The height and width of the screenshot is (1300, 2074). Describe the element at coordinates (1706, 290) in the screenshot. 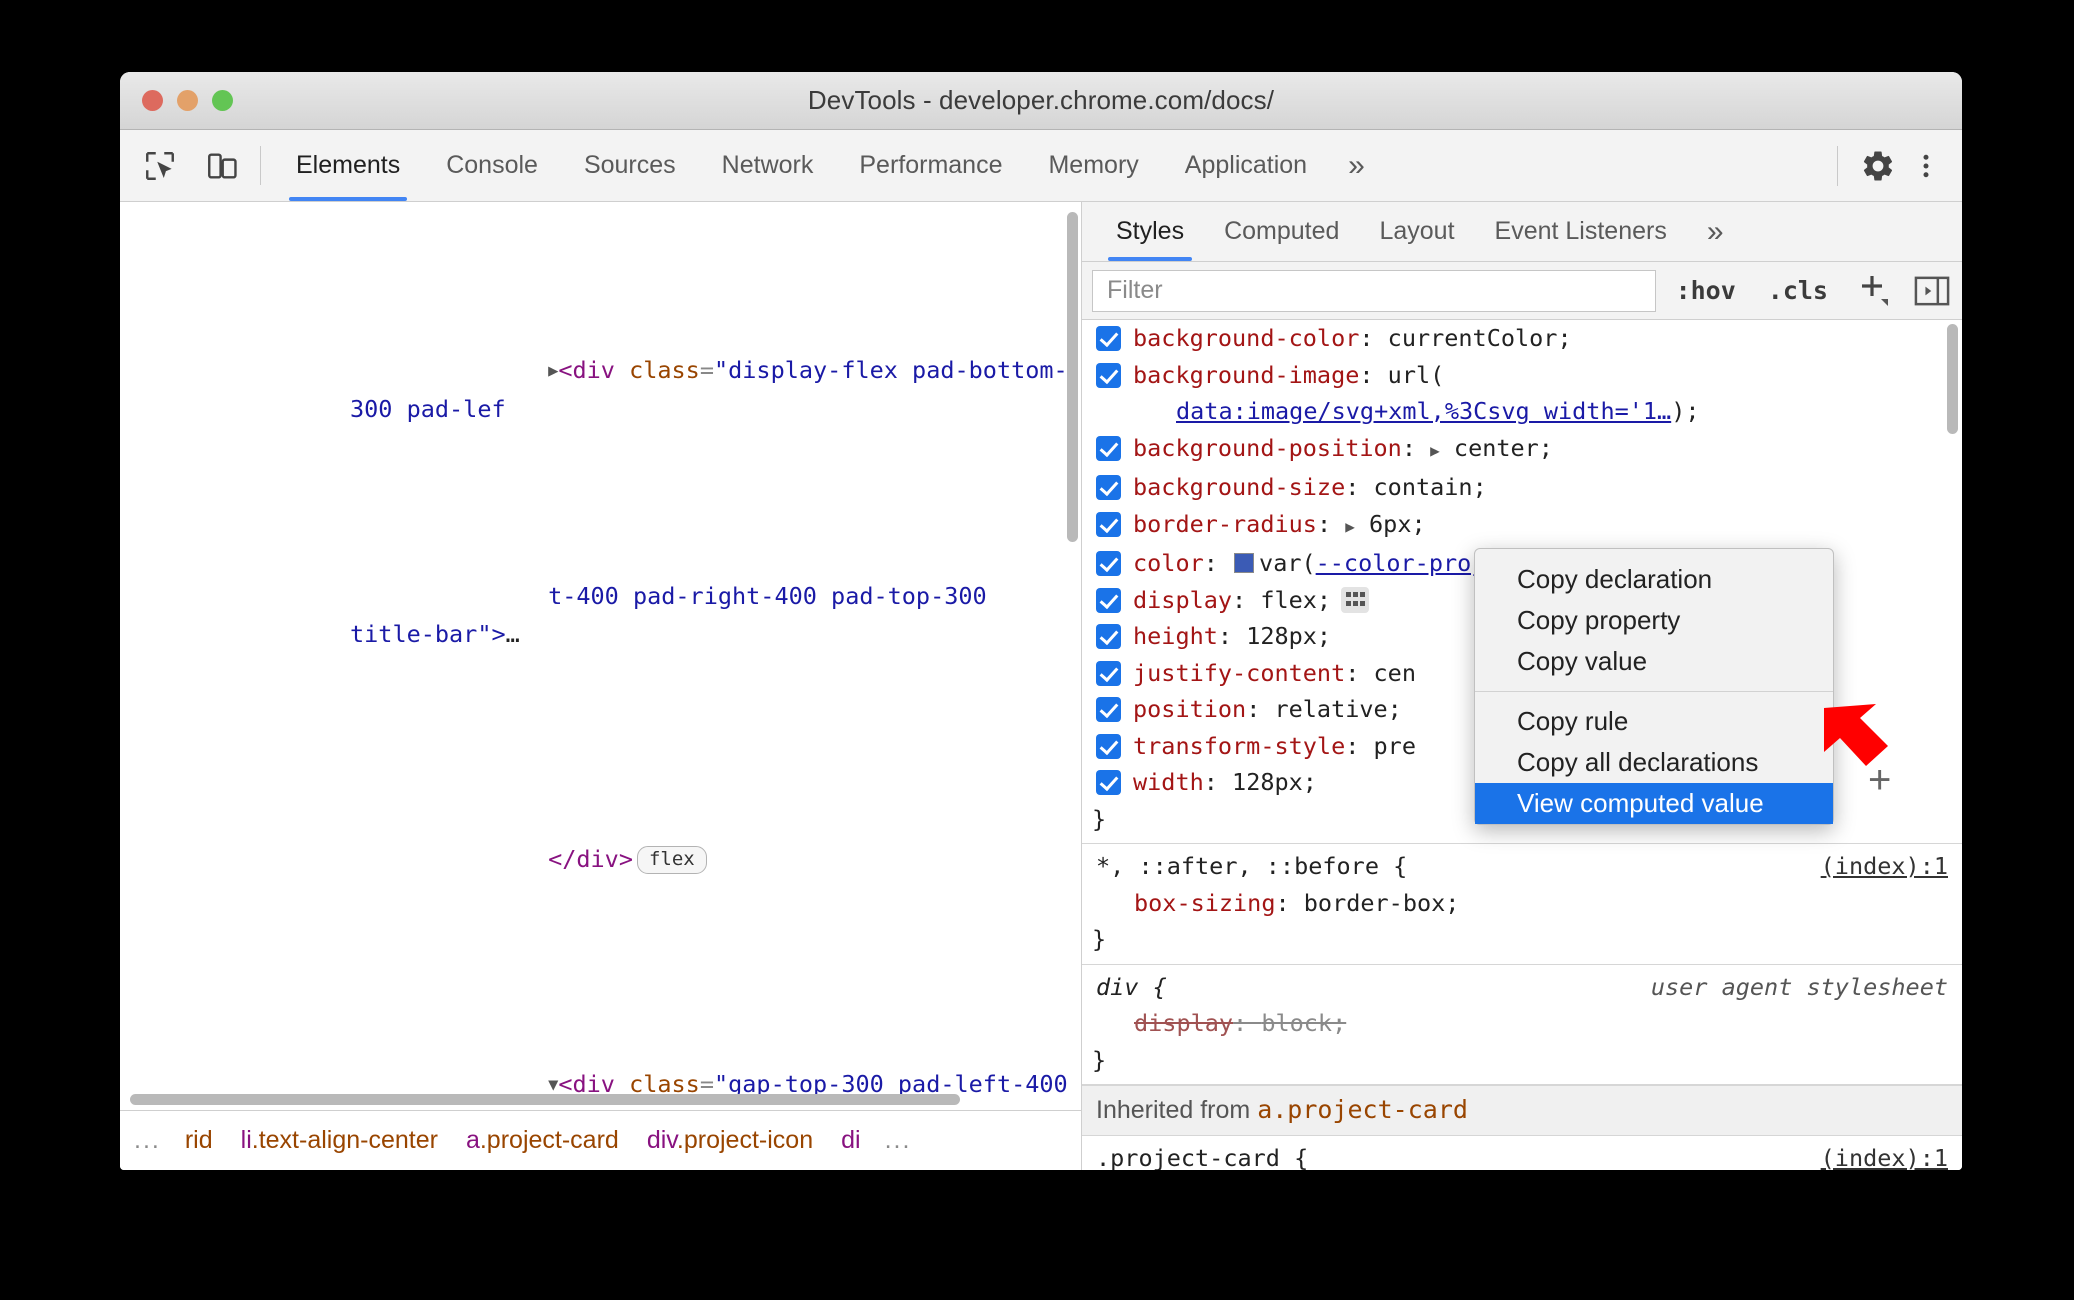

I see `hov-toggle-button: :hov` at that location.